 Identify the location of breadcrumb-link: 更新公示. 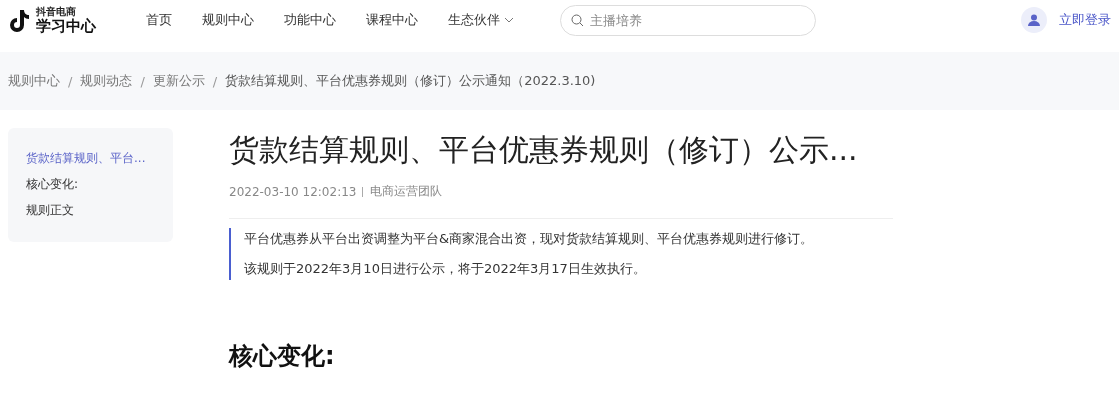
(178, 81).